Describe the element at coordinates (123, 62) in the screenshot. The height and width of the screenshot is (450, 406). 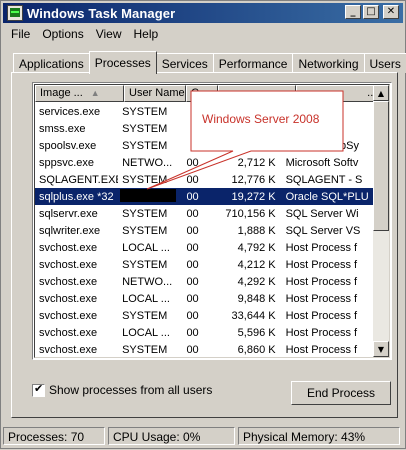
I see `tab-processes: Processes` at that location.